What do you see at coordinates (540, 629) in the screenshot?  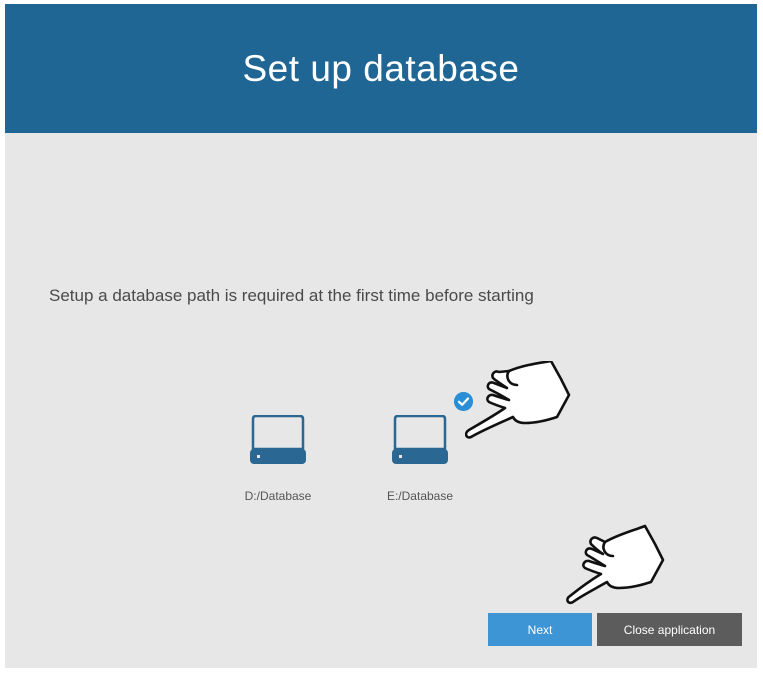 I see `next-button: Next` at bounding box center [540, 629].